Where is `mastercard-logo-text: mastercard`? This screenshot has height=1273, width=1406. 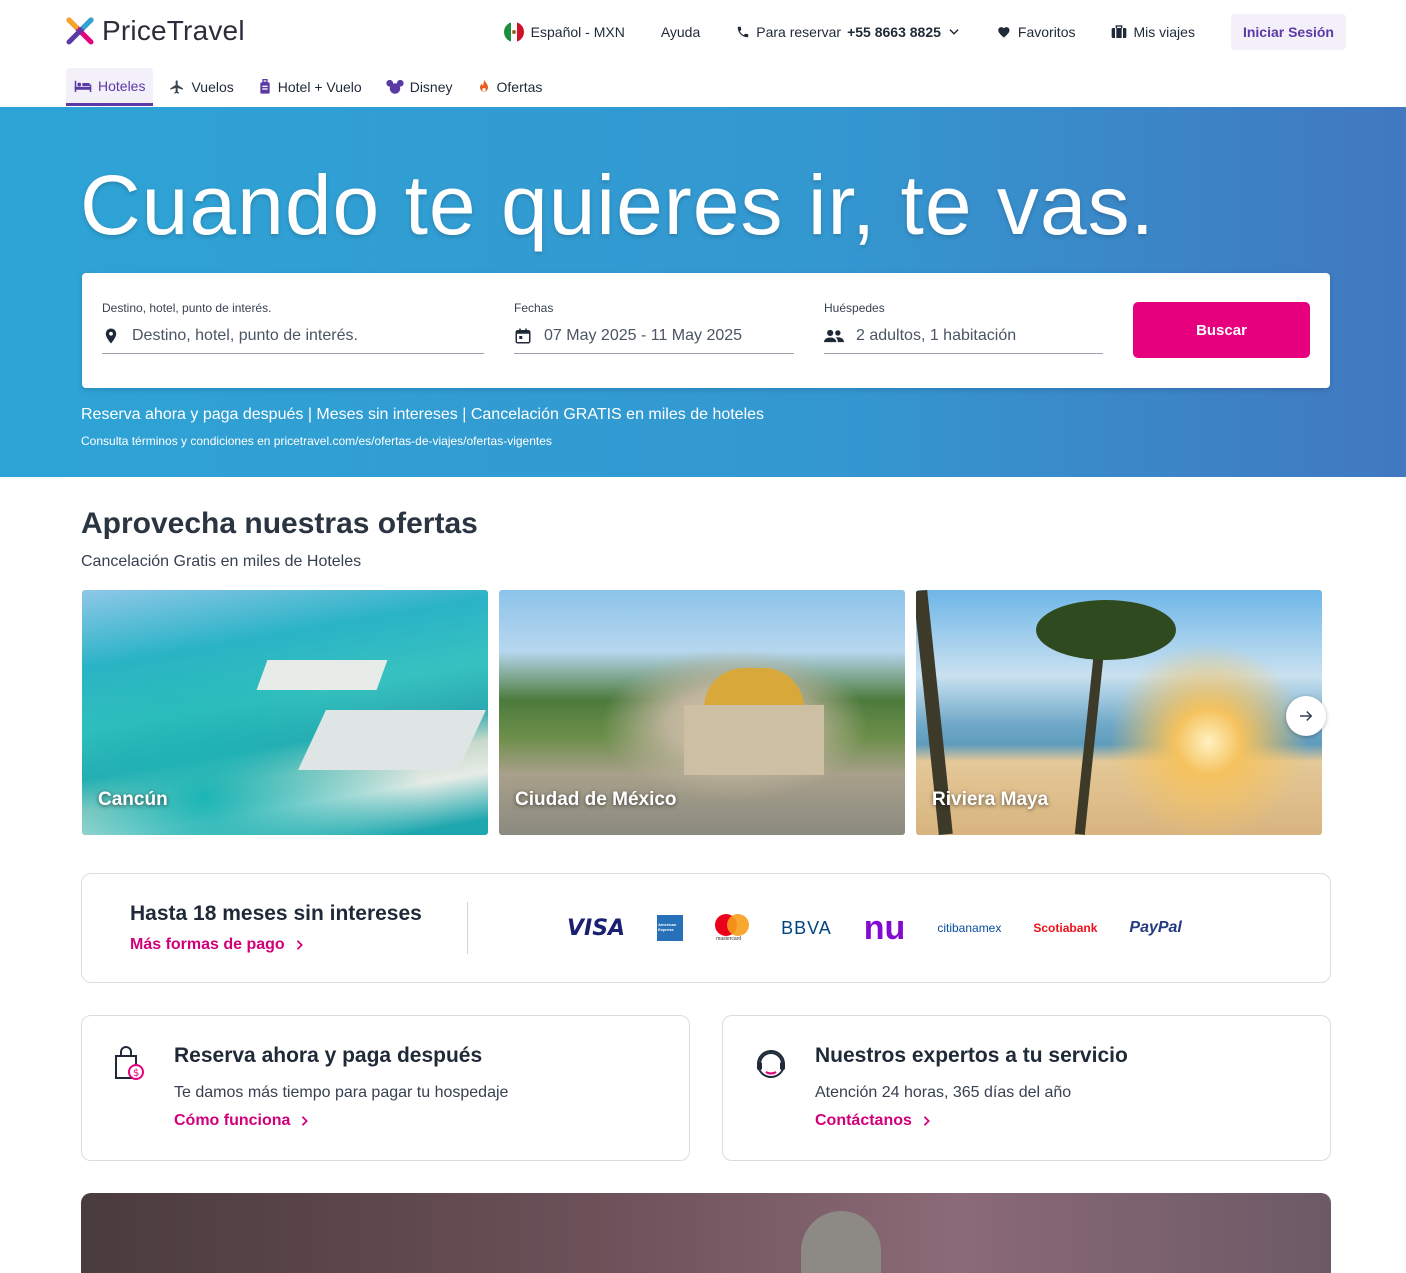
mastercard-logo-text: mastercard is located at coordinates (729, 939).